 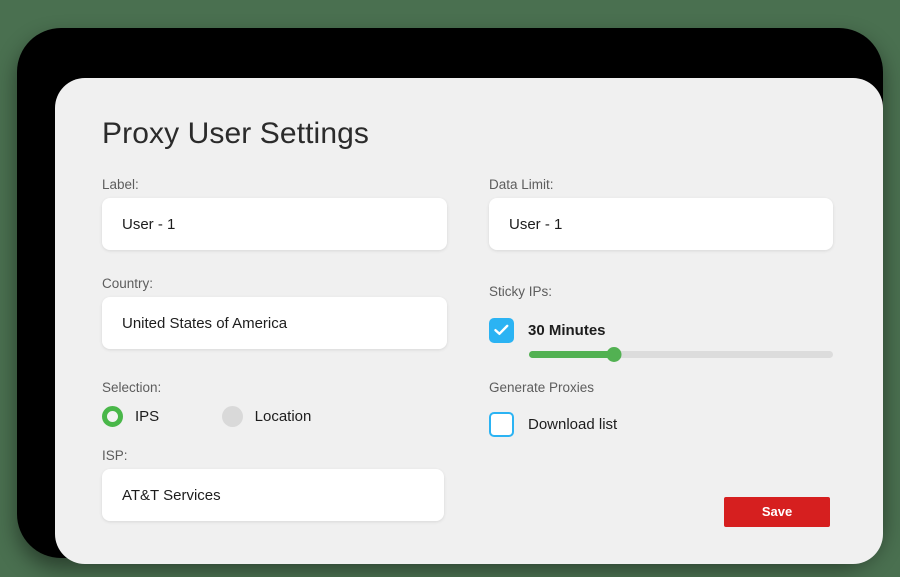 What do you see at coordinates (147, 416) in the screenshot?
I see `radio-label-ips: IPS` at bounding box center [147, 416].